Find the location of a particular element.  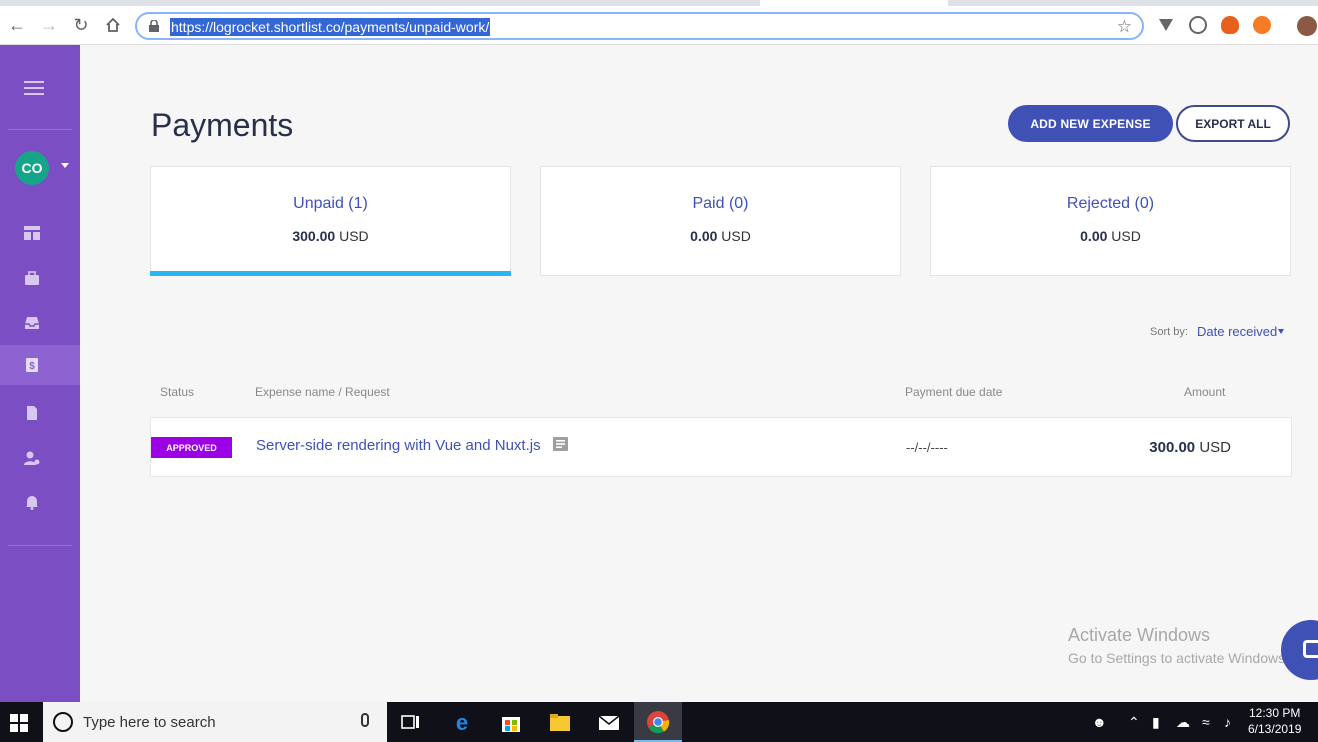

status-badge: APPROVED is located at coordinates (191, 447).